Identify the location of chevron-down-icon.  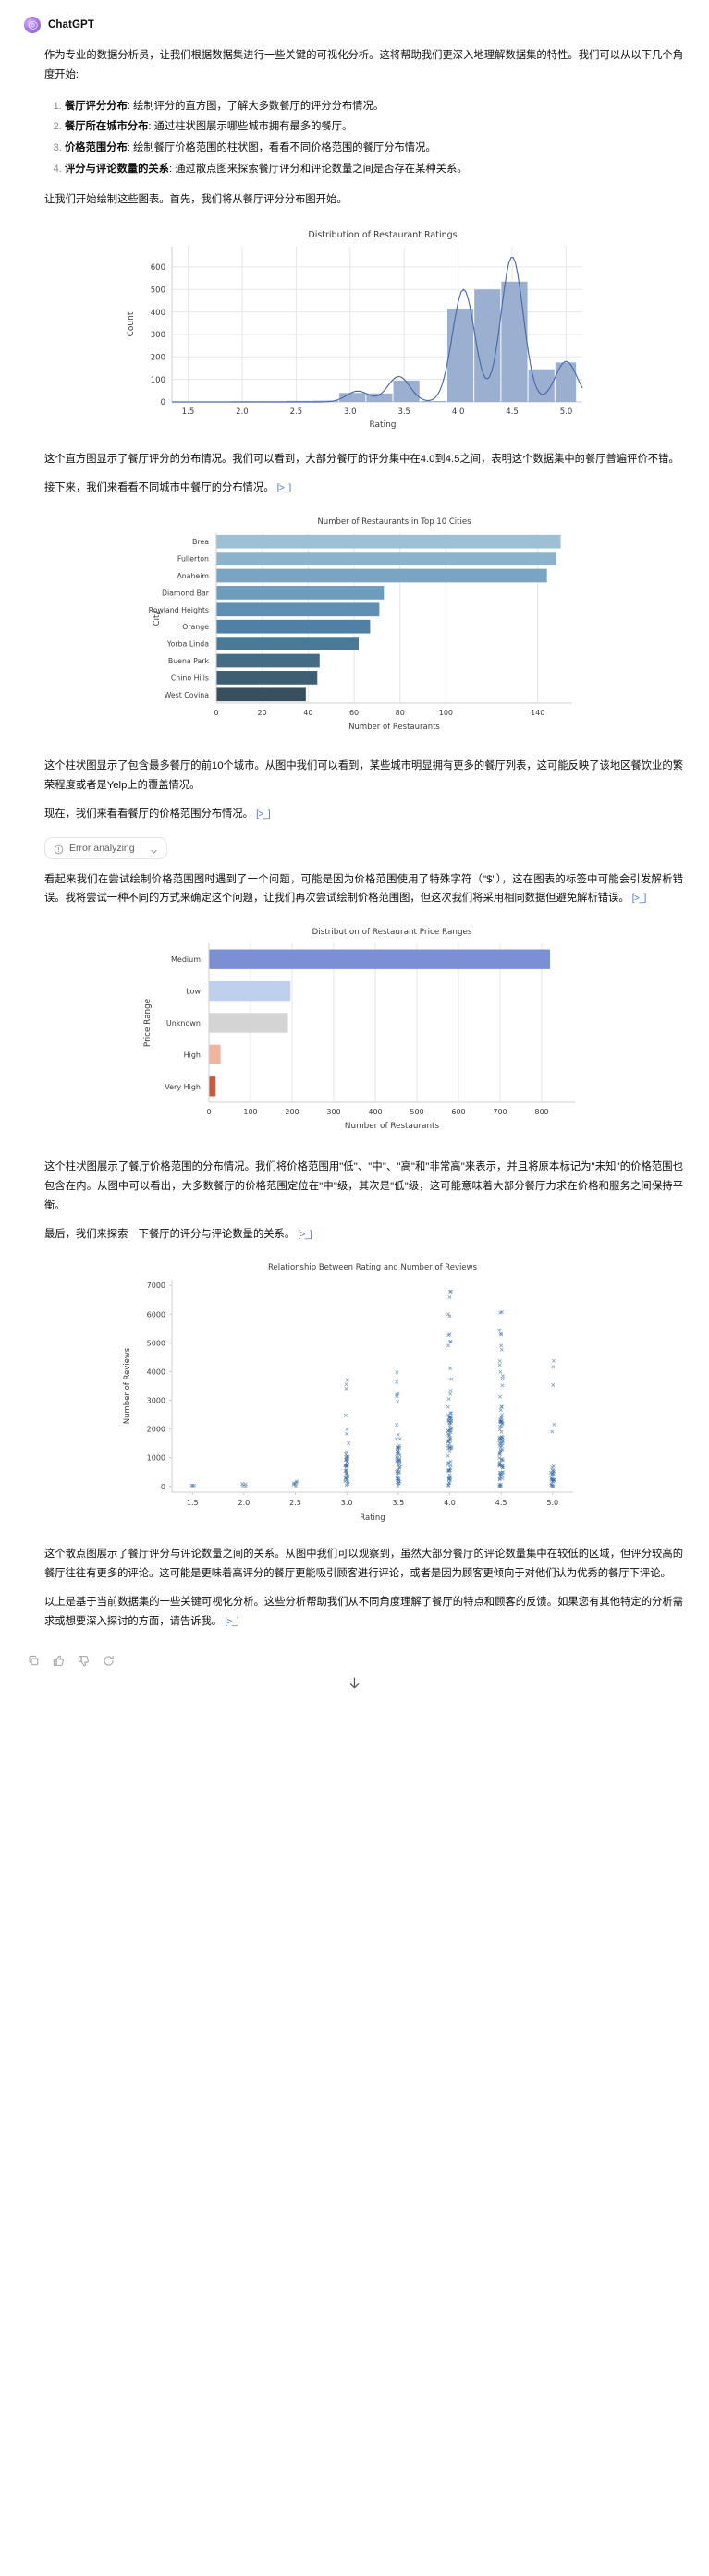
(154, 849).